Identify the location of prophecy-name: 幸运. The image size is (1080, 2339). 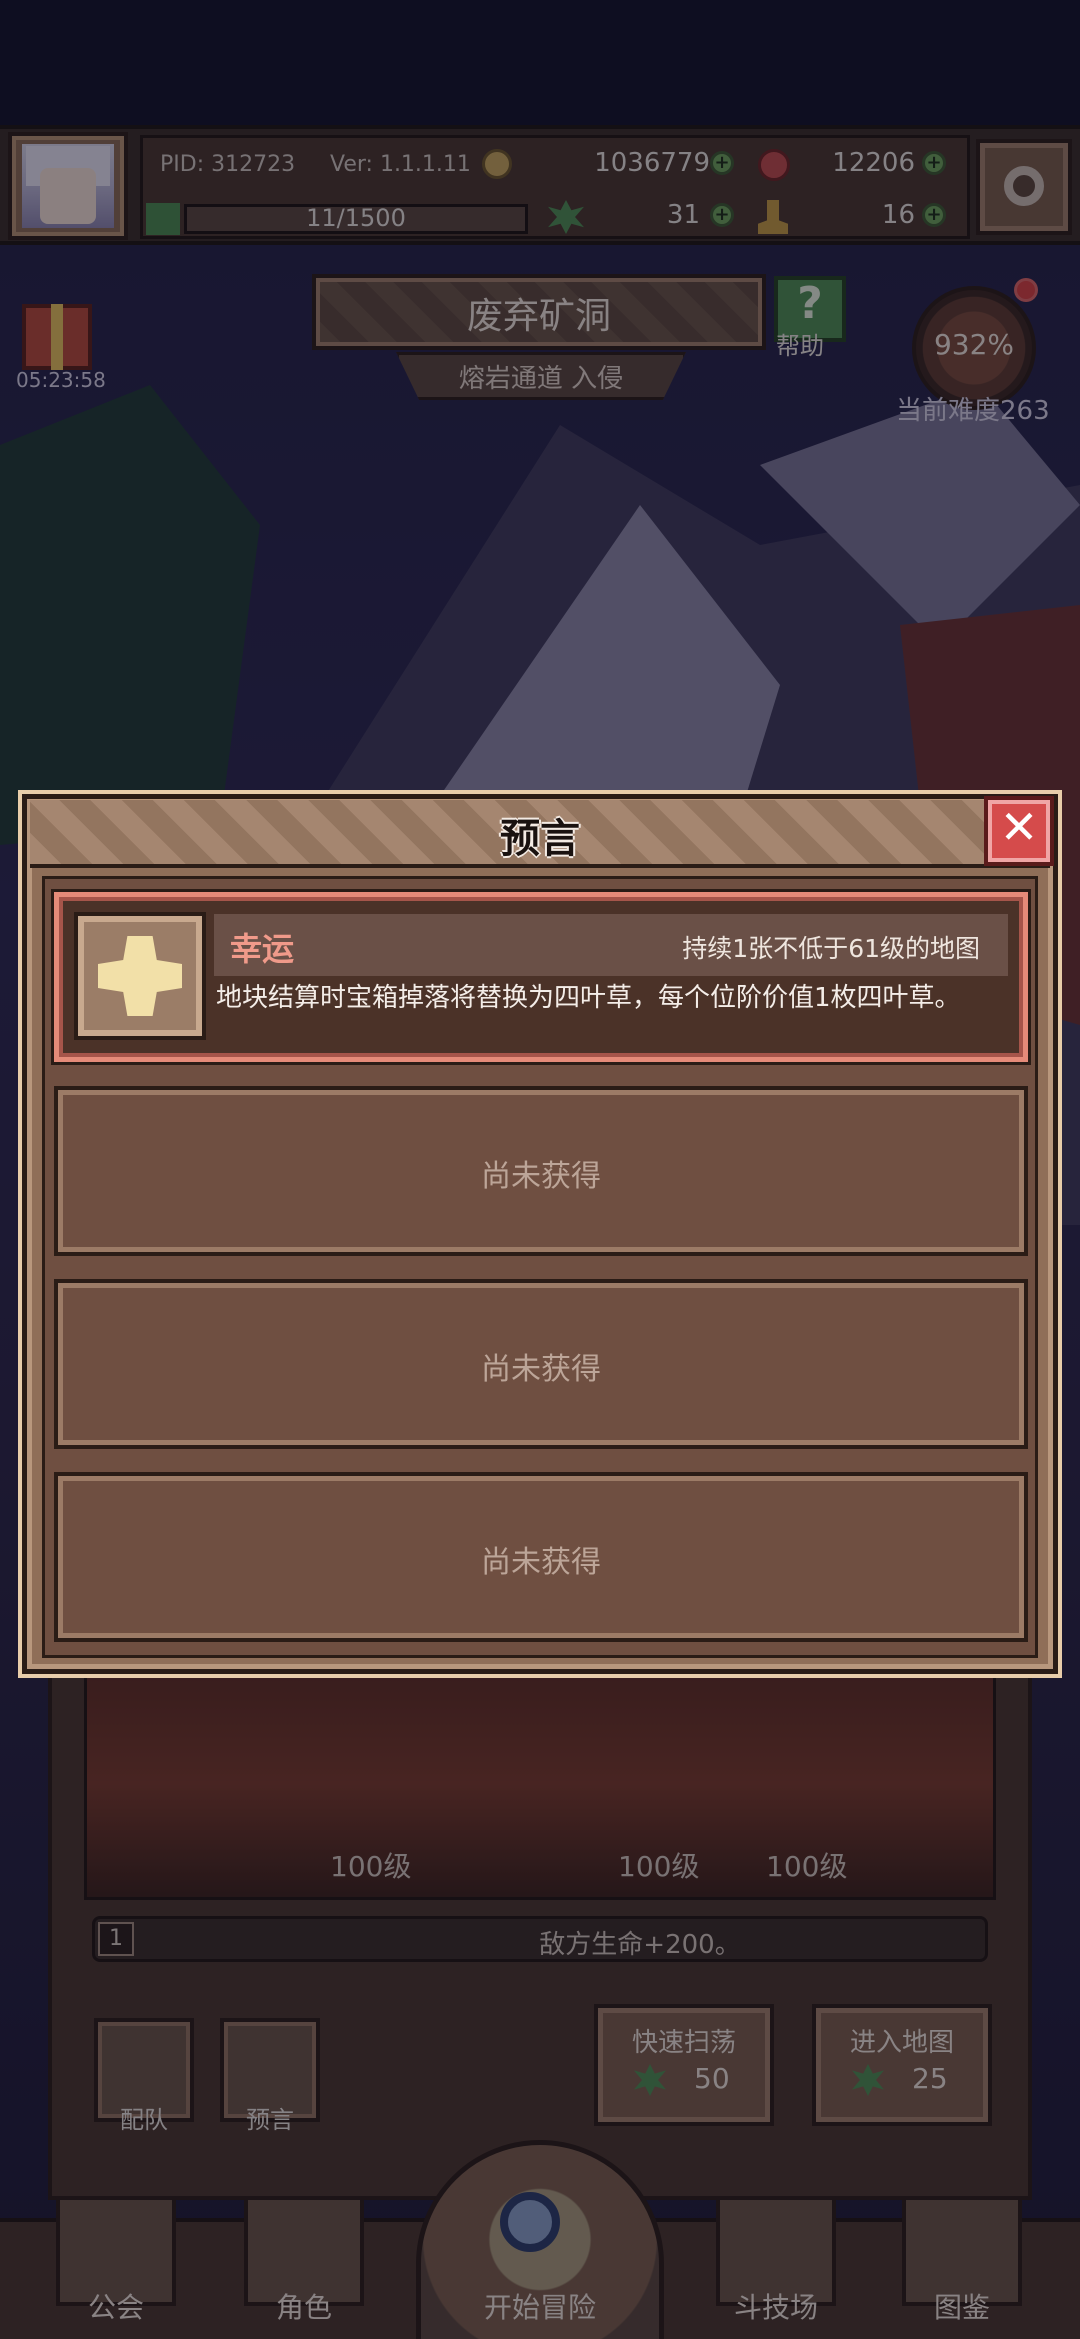
(262, 949).